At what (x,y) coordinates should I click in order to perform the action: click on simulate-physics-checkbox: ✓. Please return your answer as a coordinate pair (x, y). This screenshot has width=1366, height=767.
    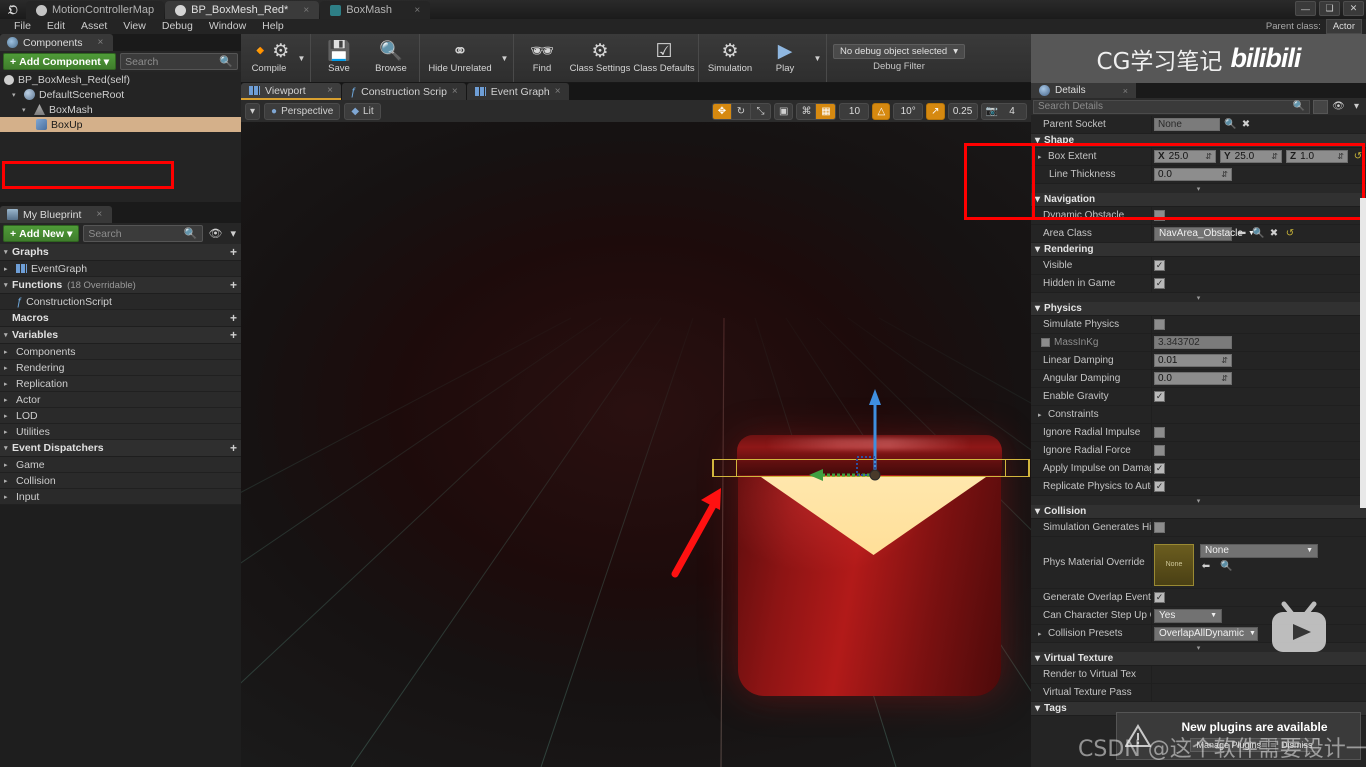
    Looking at the image, I should click on (1159, 324).